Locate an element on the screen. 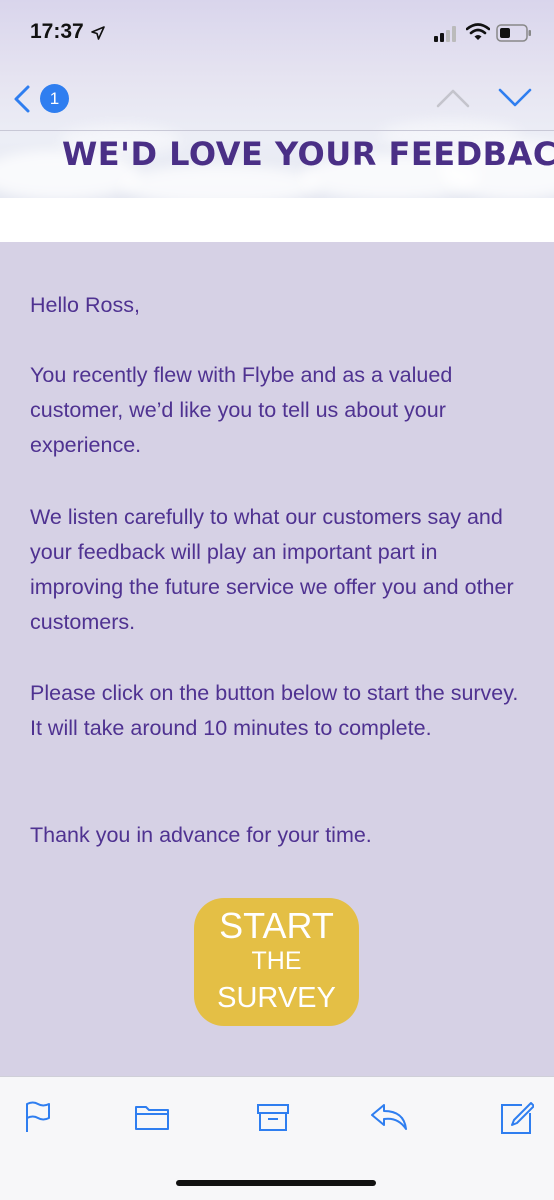  reply-icon is located at coordinates (390, 1119).